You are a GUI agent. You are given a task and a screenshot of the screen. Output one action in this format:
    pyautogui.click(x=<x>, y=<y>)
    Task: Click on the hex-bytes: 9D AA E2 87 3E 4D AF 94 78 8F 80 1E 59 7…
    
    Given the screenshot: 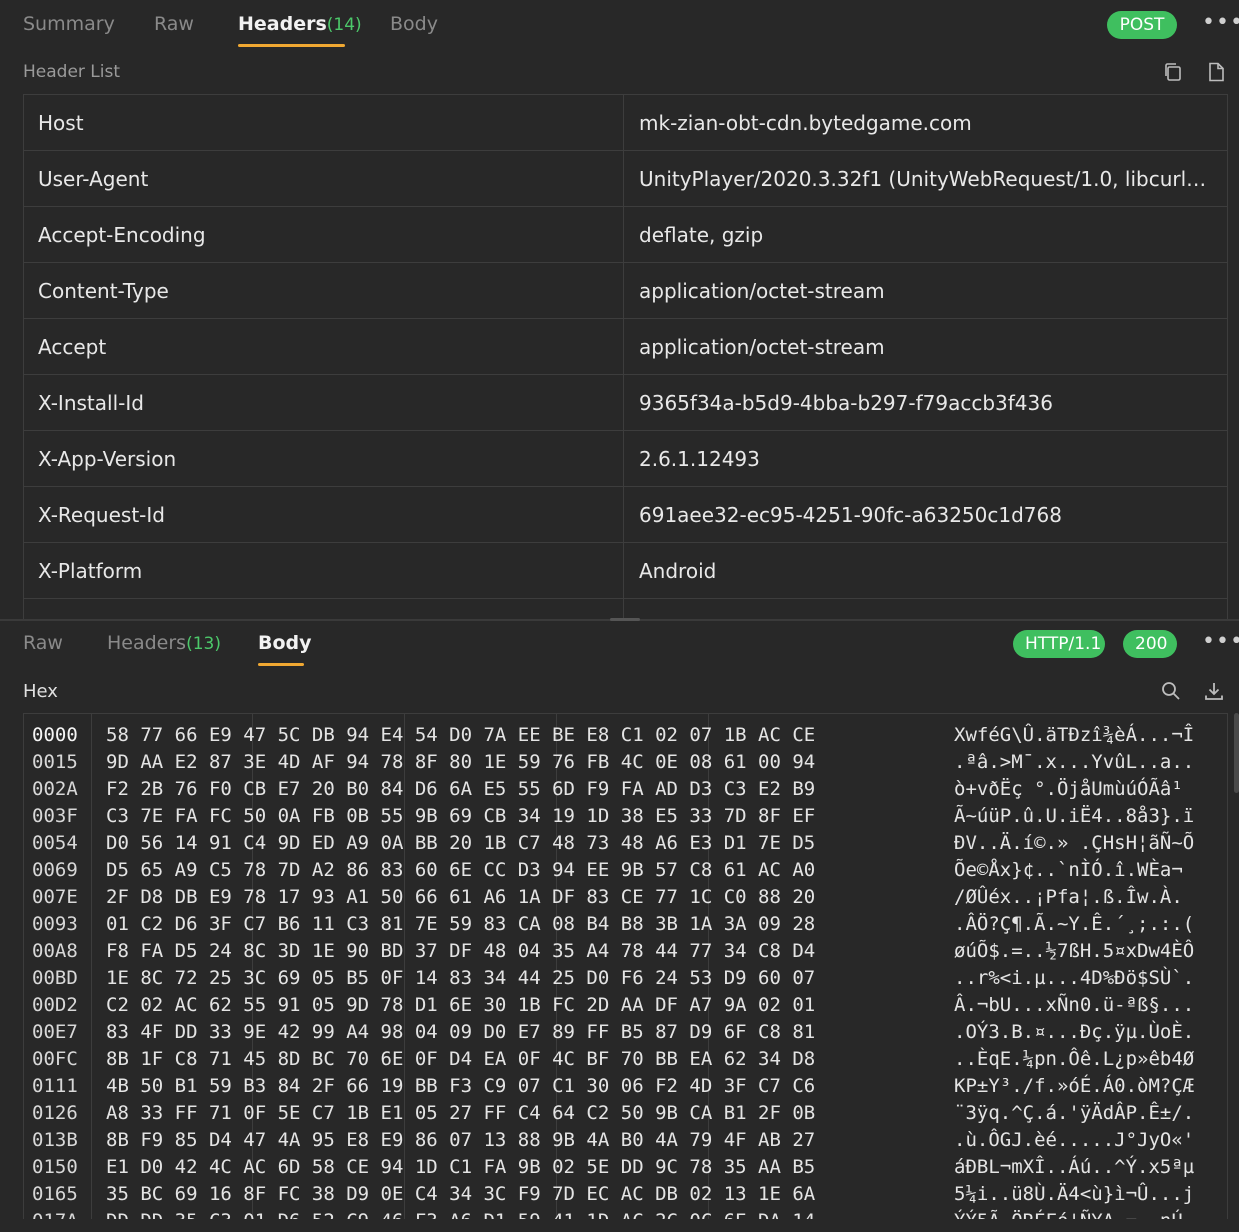 What is the action you would take?
    pyautogui.click(x=461, y=762)
    